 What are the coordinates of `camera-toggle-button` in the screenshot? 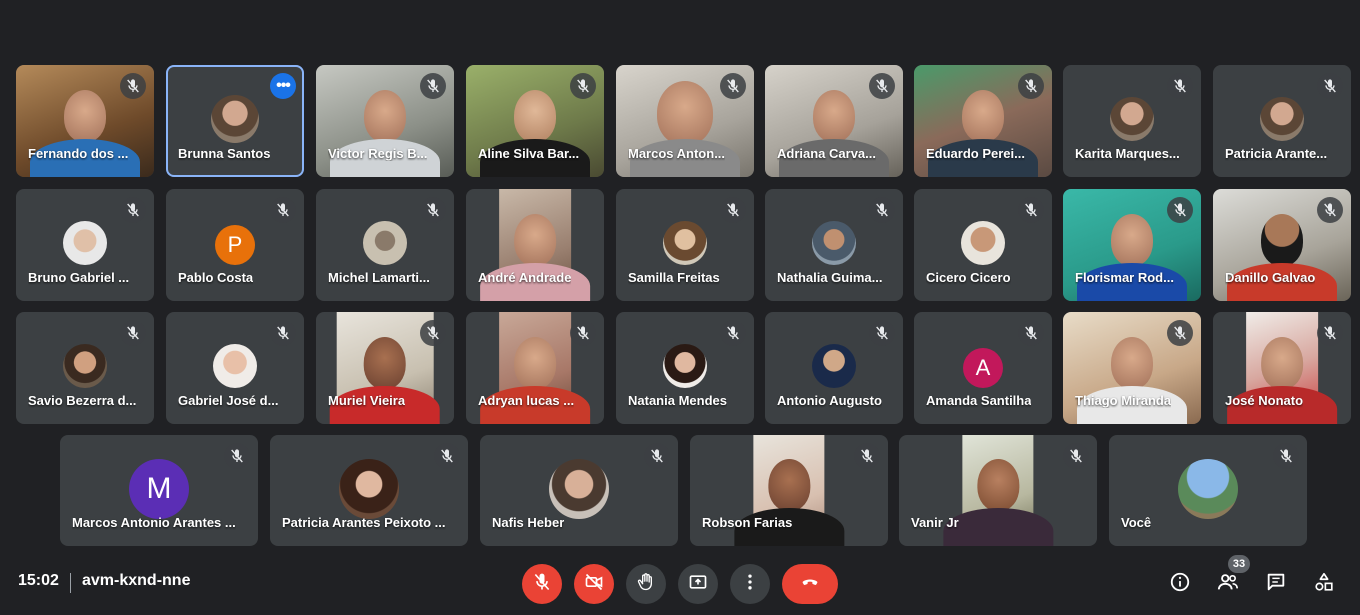 It's located at (594, 584).